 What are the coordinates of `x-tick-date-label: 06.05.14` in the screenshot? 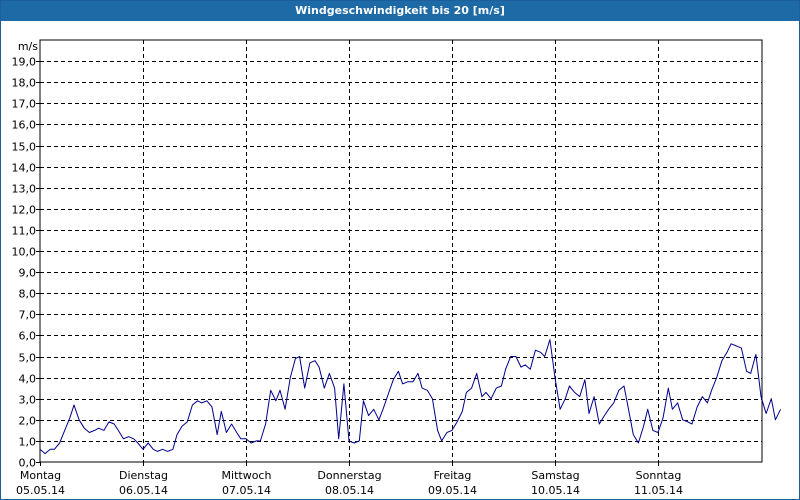 It's located at (143, 490).